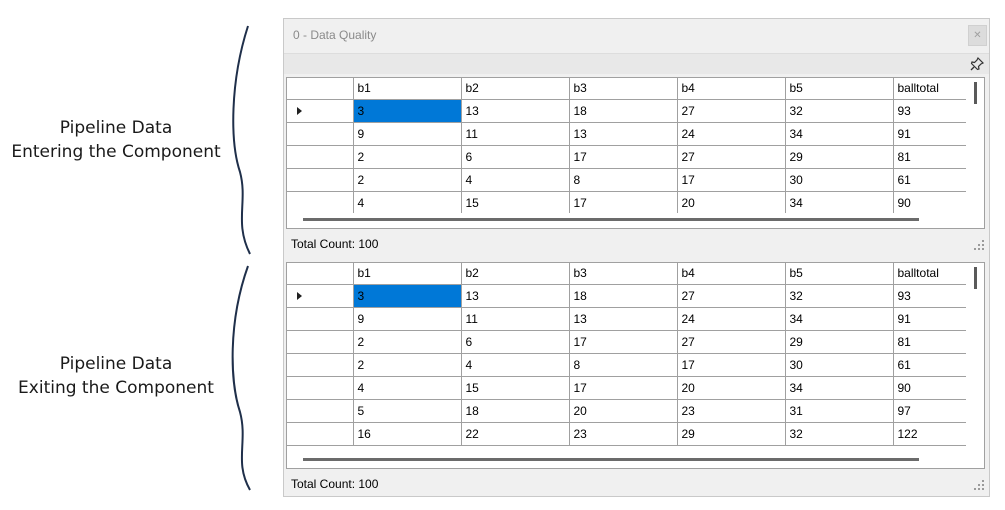 This screenshot has height=510, width=1005. What do you see at coordinates (407, 411) in the screenshot?
I see `table-cell-b1: 5` at bounding box center [407, 411].